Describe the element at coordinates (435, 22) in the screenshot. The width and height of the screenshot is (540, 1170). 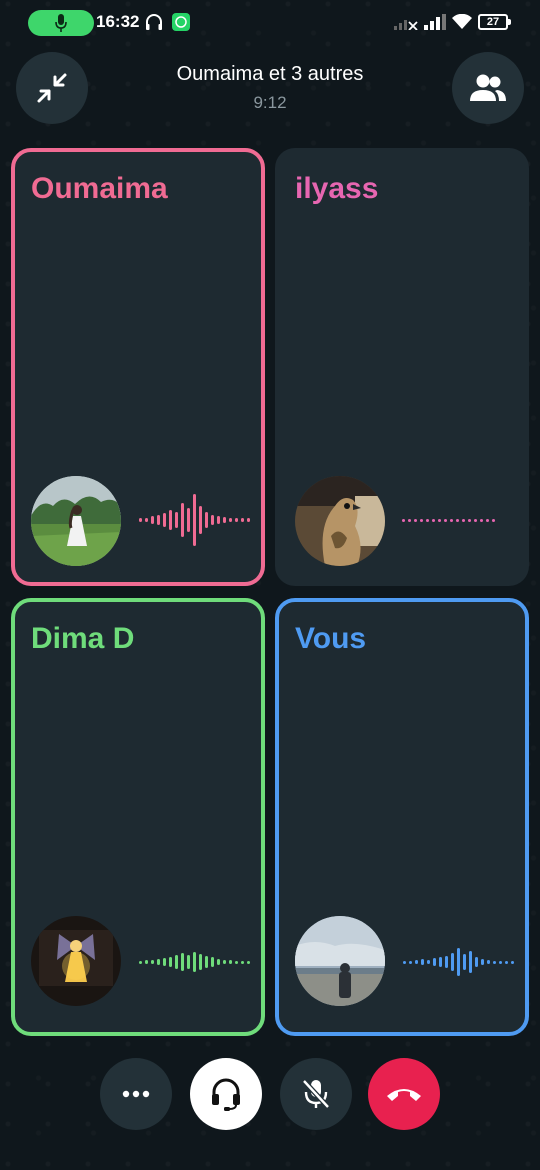
I see `signal-icon` at that location.